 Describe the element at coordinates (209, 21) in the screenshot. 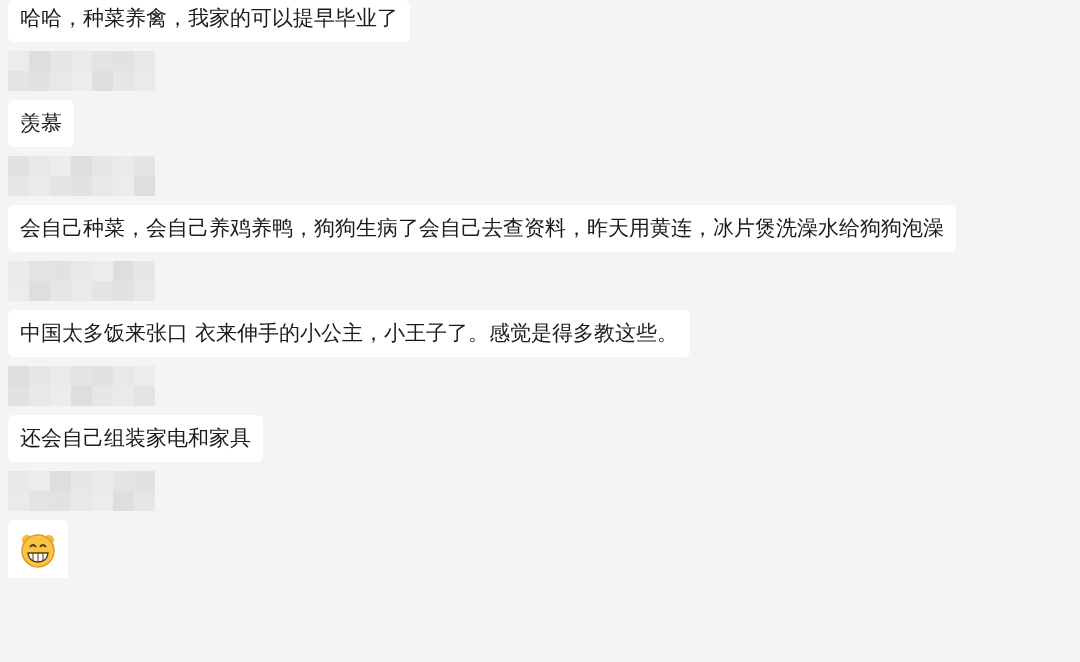

I see `message-bubble: 哈哈，种菜养禽，我家的可以提早毕业了` at that location.